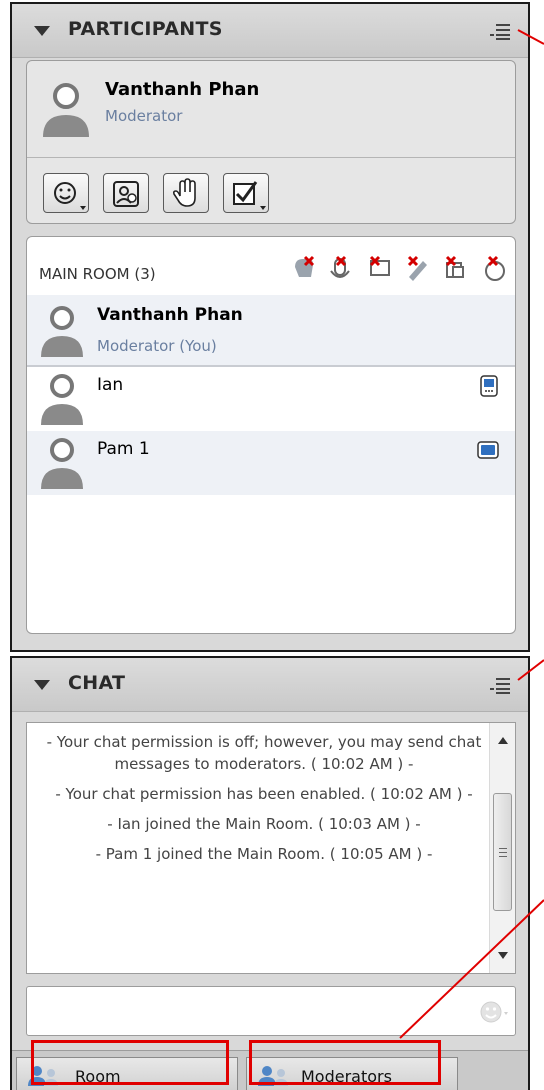 The image size is (544, 1090). What do you see at coordinates (502, 852) in the screenshot?
I see `scroll-thumb` at bounding box center [502, 852].